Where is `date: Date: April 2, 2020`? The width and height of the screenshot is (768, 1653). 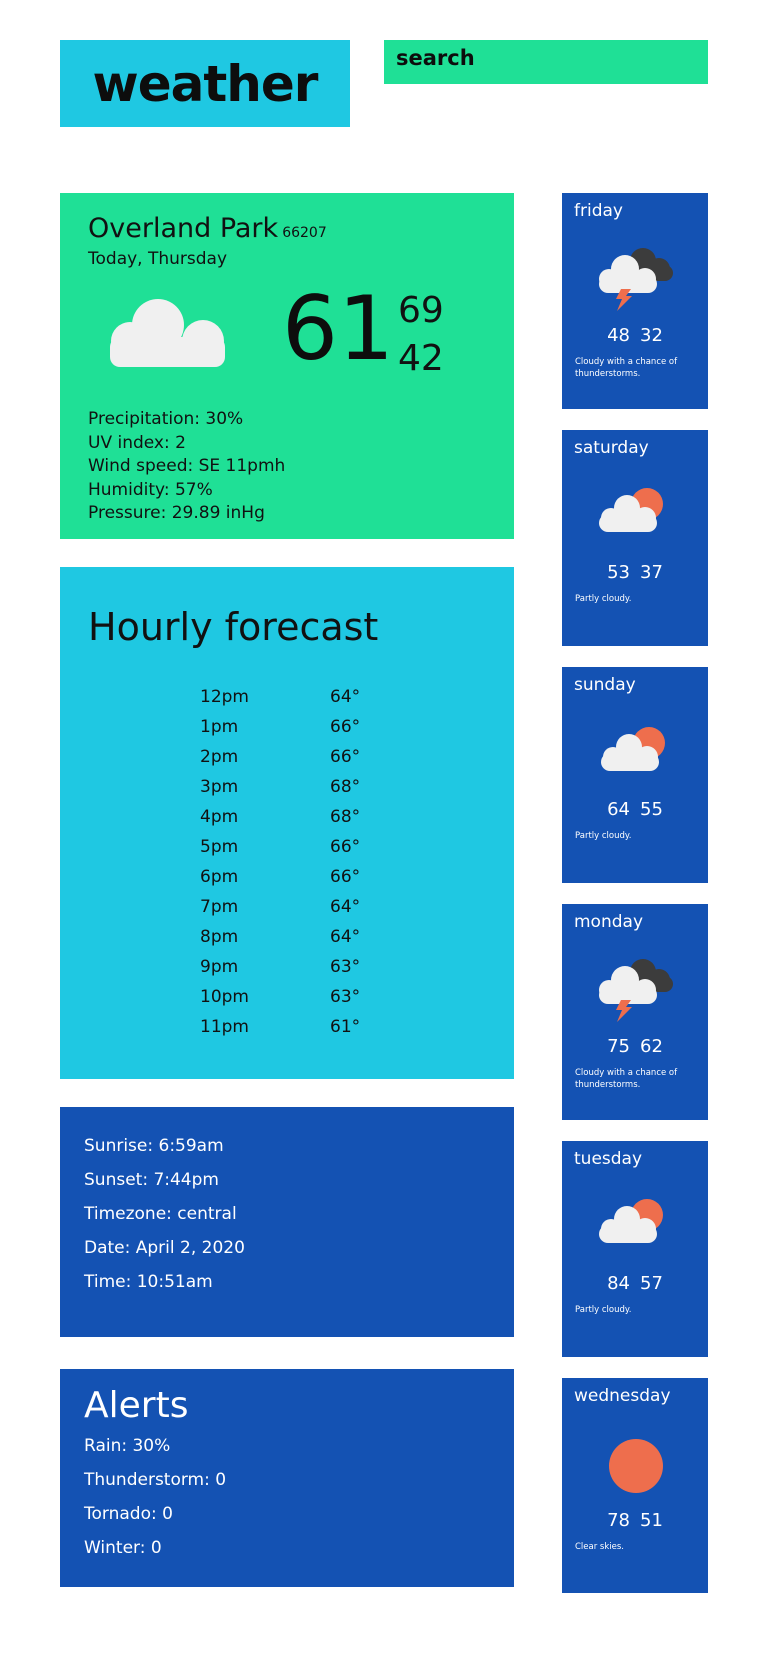
date: Date: April 2, 2020 is located at coordinates (164, 1248).